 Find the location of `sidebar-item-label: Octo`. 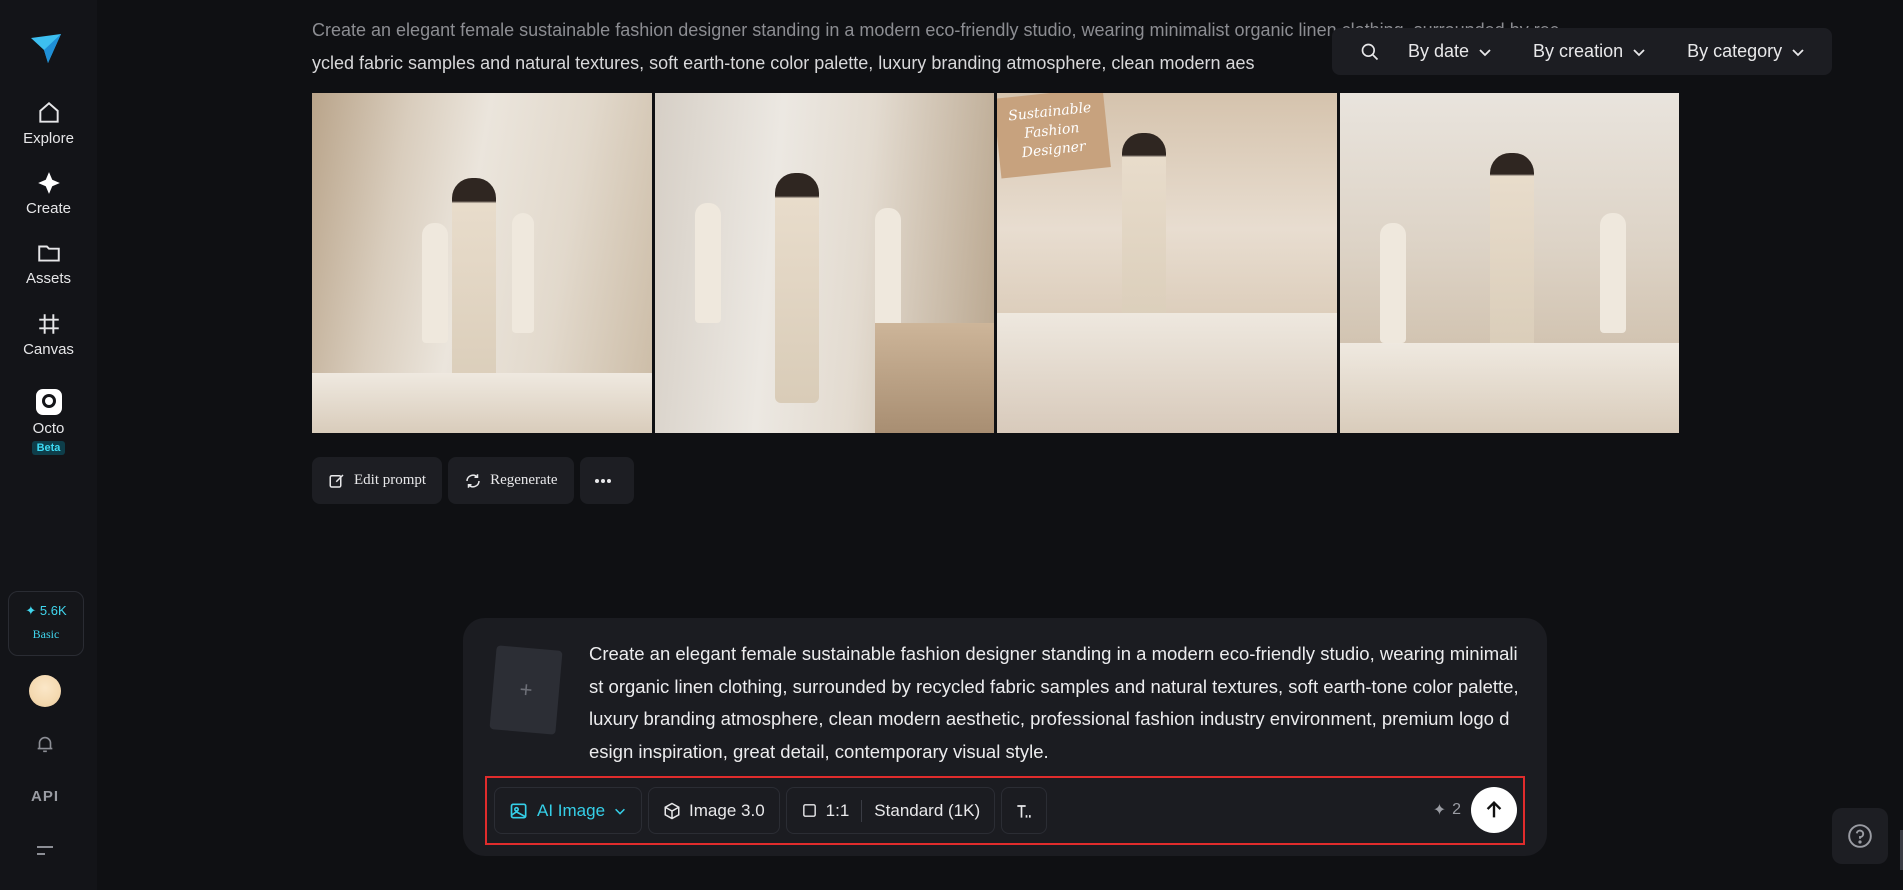

sidebar-item-label: Octo is located at coordinates (48, 428).